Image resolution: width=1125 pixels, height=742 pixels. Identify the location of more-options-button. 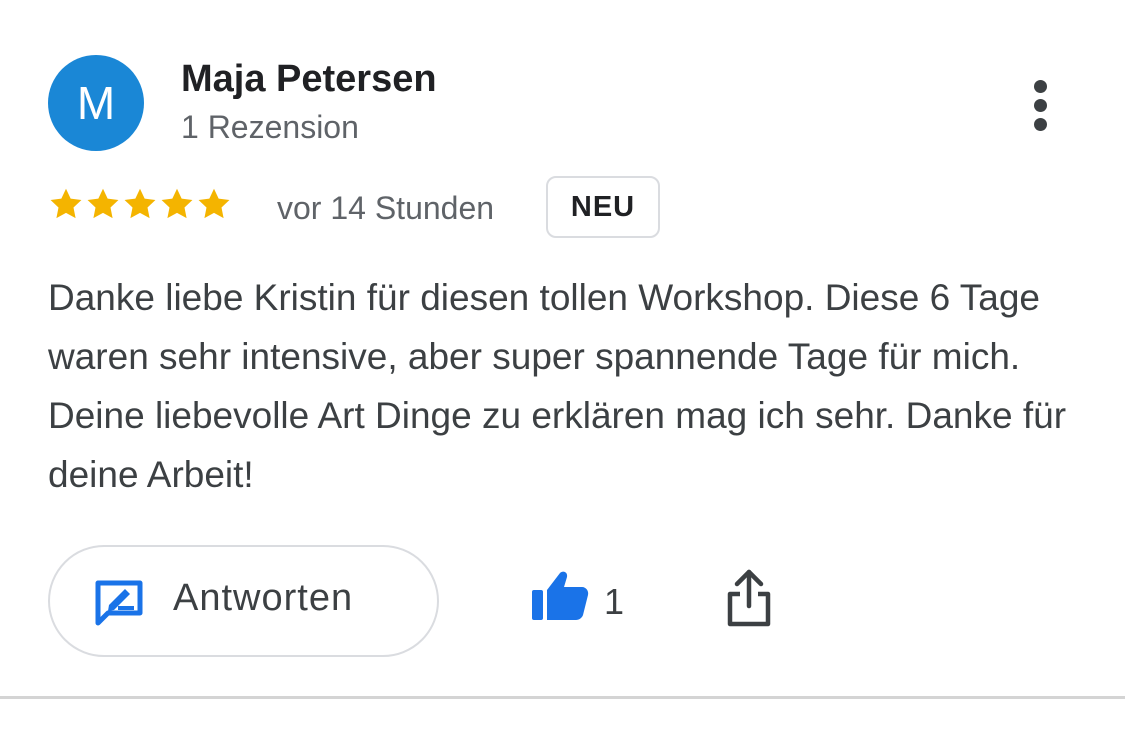
(1041, 104).